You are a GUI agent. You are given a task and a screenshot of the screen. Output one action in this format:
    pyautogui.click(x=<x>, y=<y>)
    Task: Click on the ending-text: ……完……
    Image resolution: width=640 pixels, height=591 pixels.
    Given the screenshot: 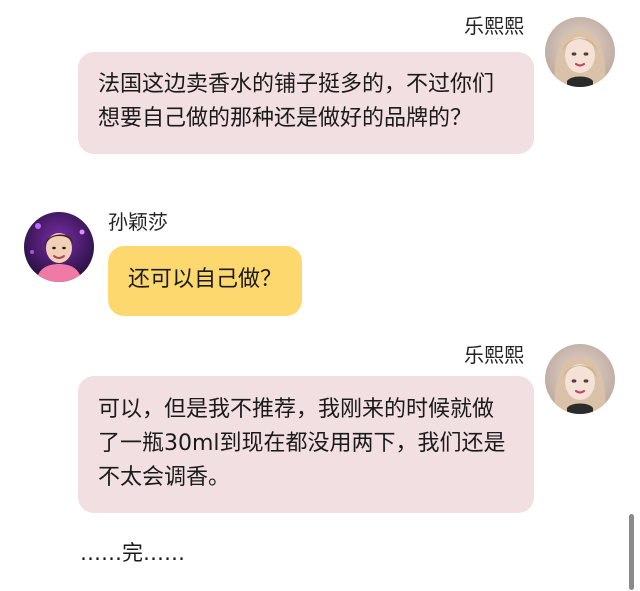 What is the action you would take?
    pyautogui.click(x=132, y=553)
    